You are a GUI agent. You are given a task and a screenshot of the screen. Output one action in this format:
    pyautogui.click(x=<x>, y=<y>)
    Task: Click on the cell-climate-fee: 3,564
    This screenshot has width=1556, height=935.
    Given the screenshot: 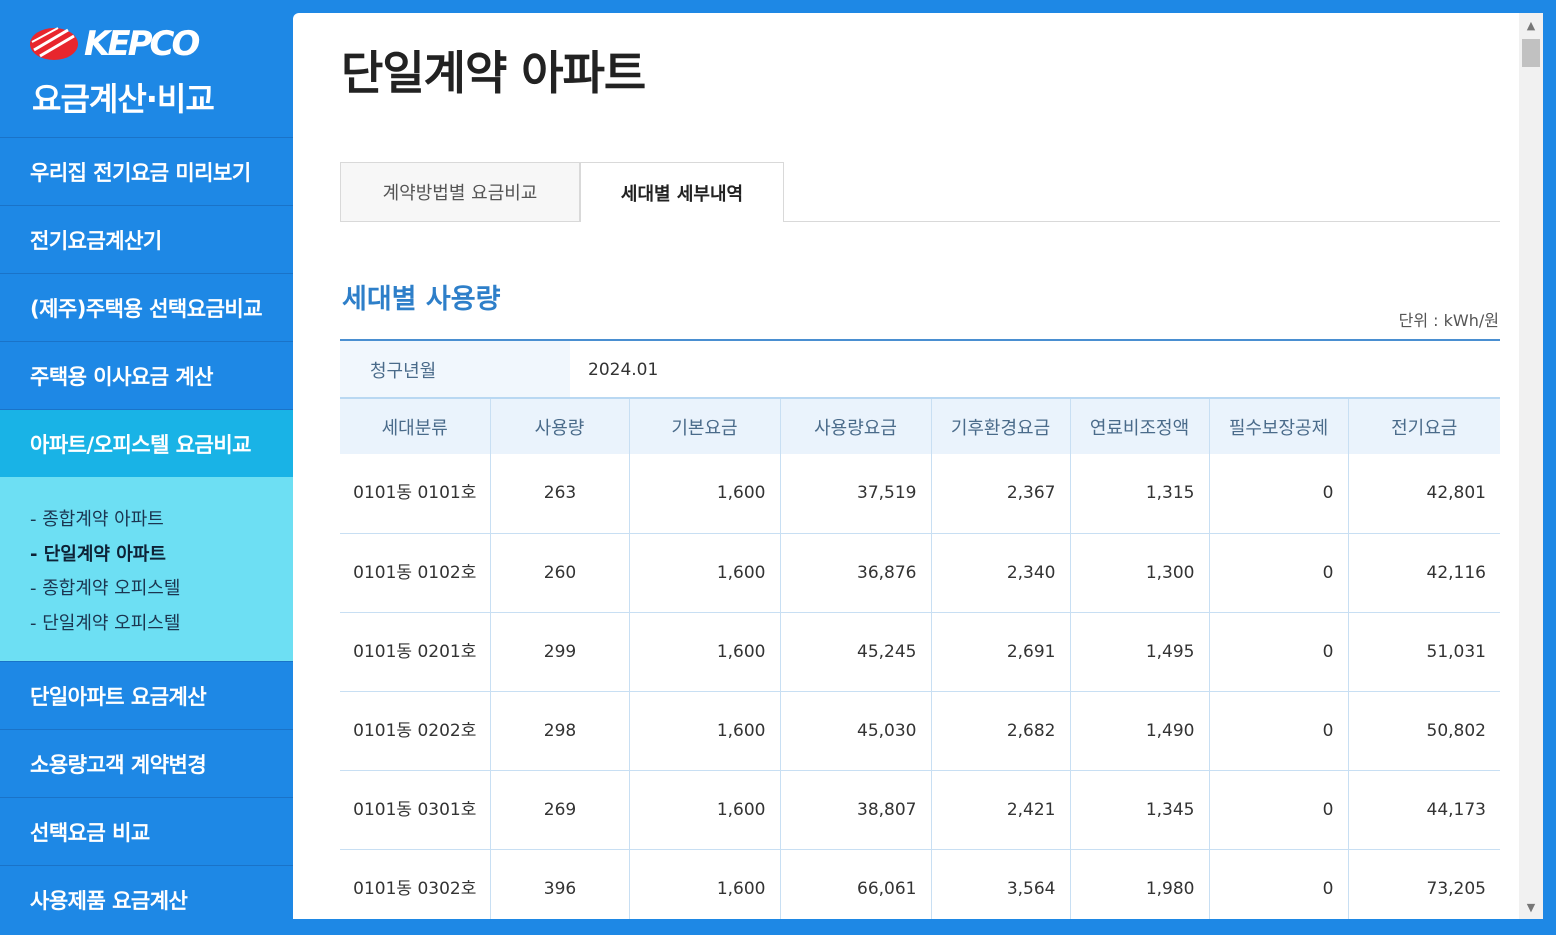 What is the action you would take?
    pyautogui.click(x=1001, y=884)
    